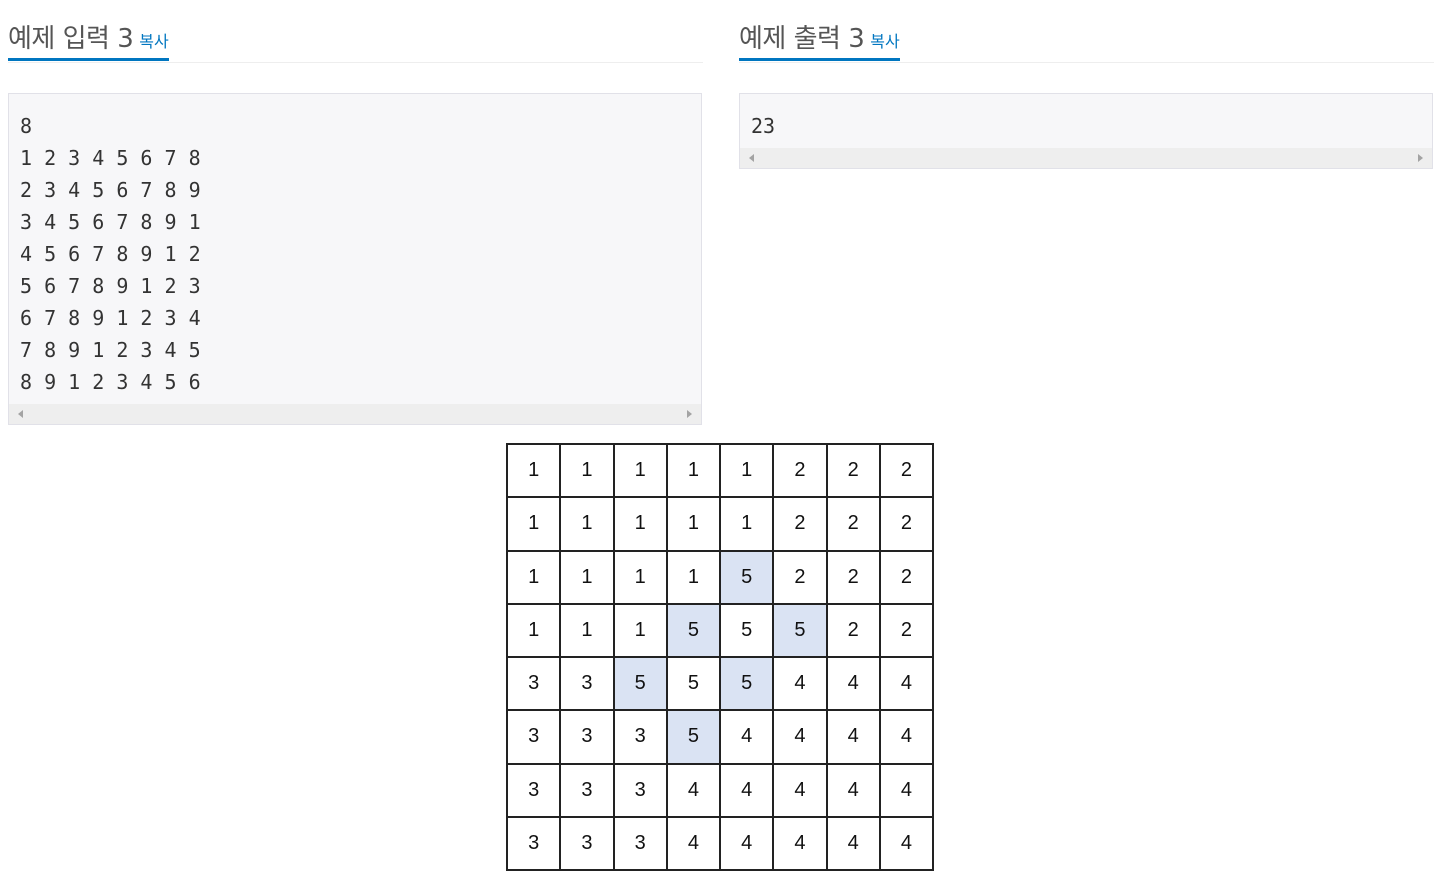 This screenshot has width=1440, height=896. Describe the element at coordinates (1086, 31) in the screenshot. I see `sample-output-headline: 예제 출력 3 복사` at that location.